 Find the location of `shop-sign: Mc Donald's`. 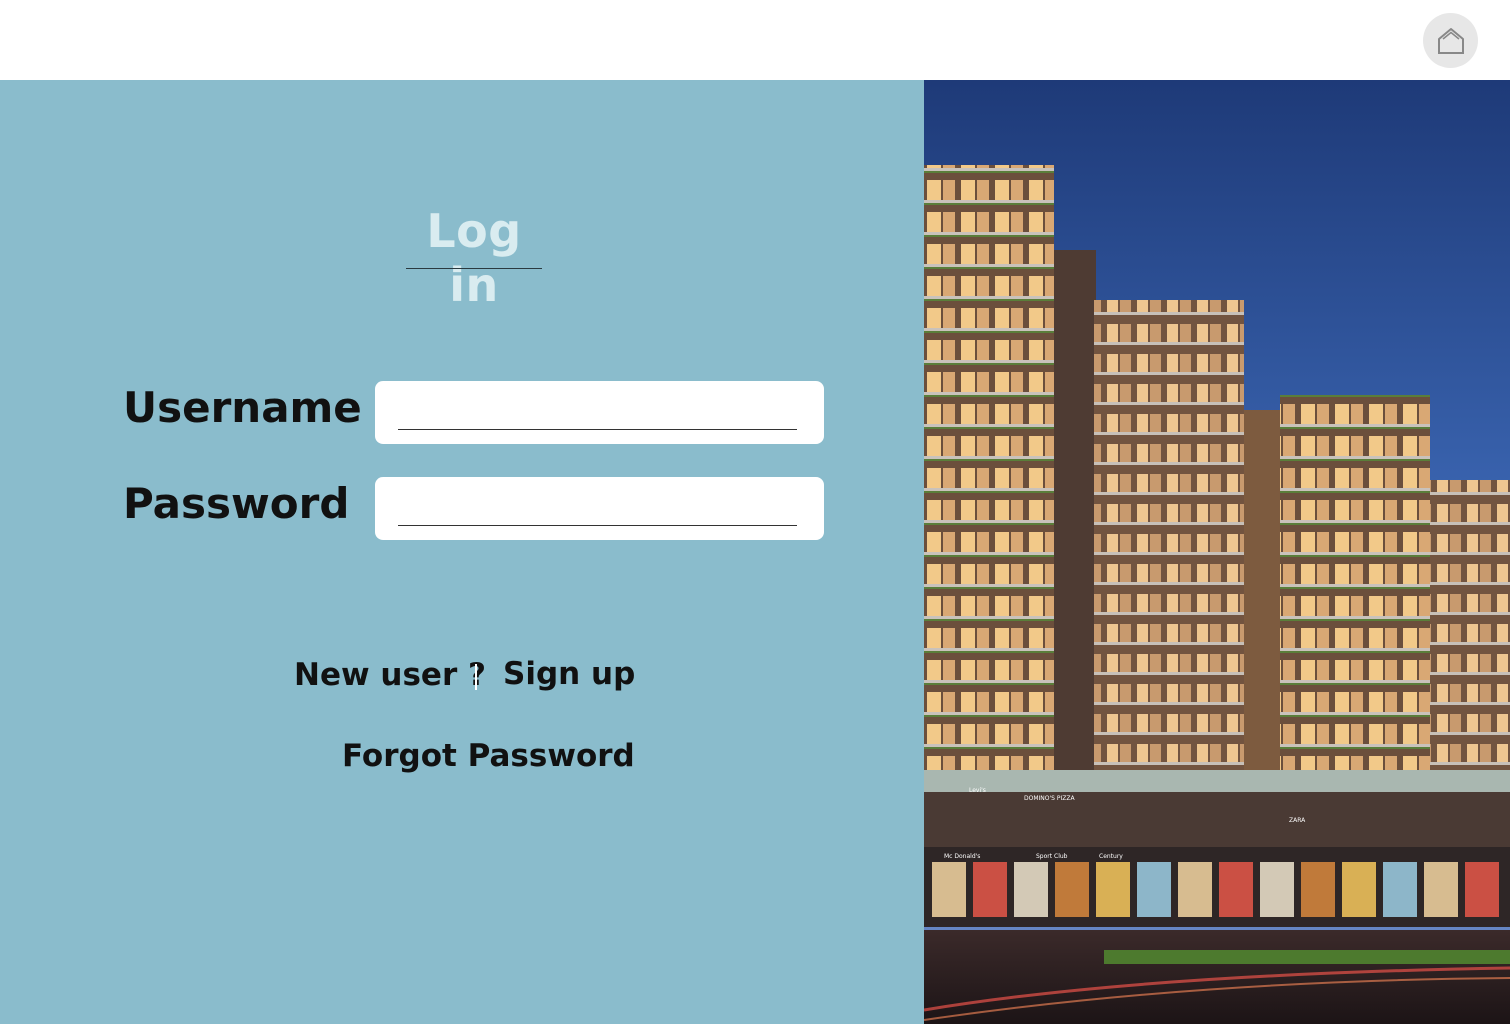

shop-sign: Mc Donald's is located at coordinates (962, 856).